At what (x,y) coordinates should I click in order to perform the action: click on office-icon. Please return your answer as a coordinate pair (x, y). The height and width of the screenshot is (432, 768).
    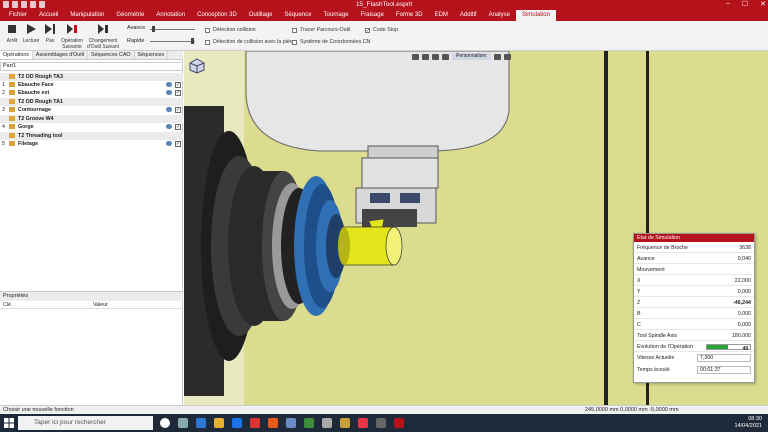
    Looking at the image, I should click on (273, 423).